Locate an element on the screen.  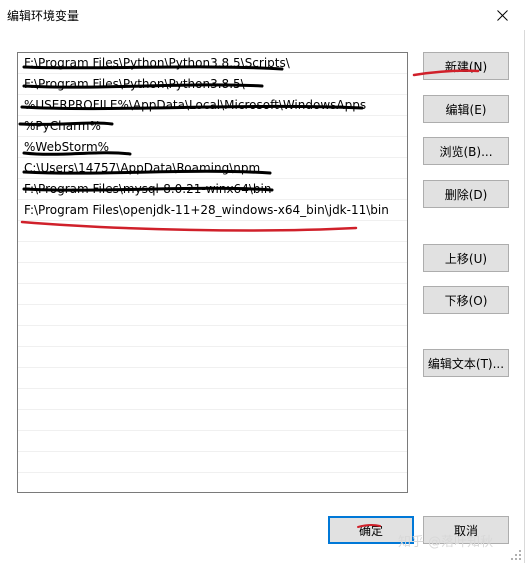
delete-button: 删除(D) is located at coordinates (466, 194).